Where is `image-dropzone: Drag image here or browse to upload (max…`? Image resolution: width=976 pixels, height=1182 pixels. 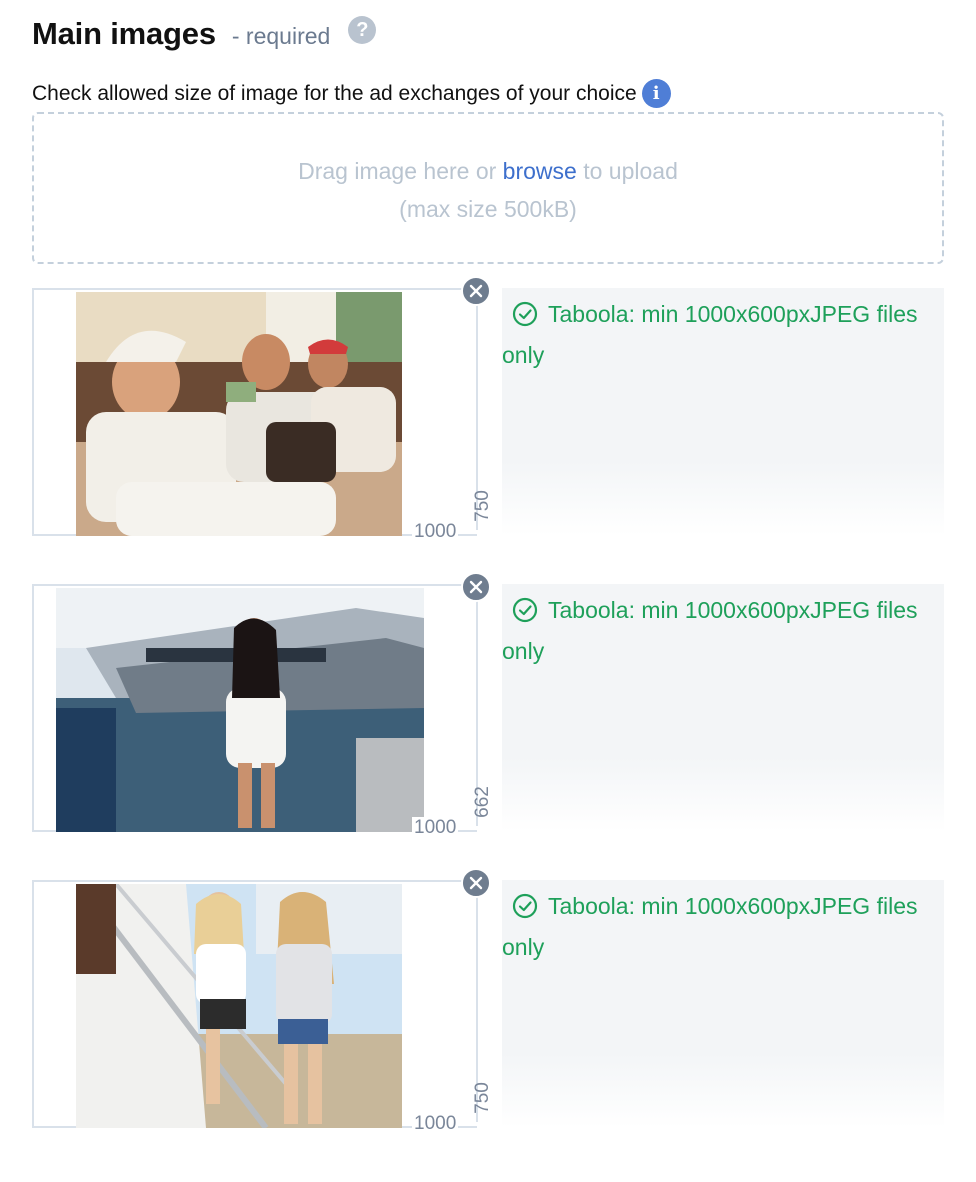
image-dropzone: Drag image here or browse to upload (max… is located at coordinates (488, 188).